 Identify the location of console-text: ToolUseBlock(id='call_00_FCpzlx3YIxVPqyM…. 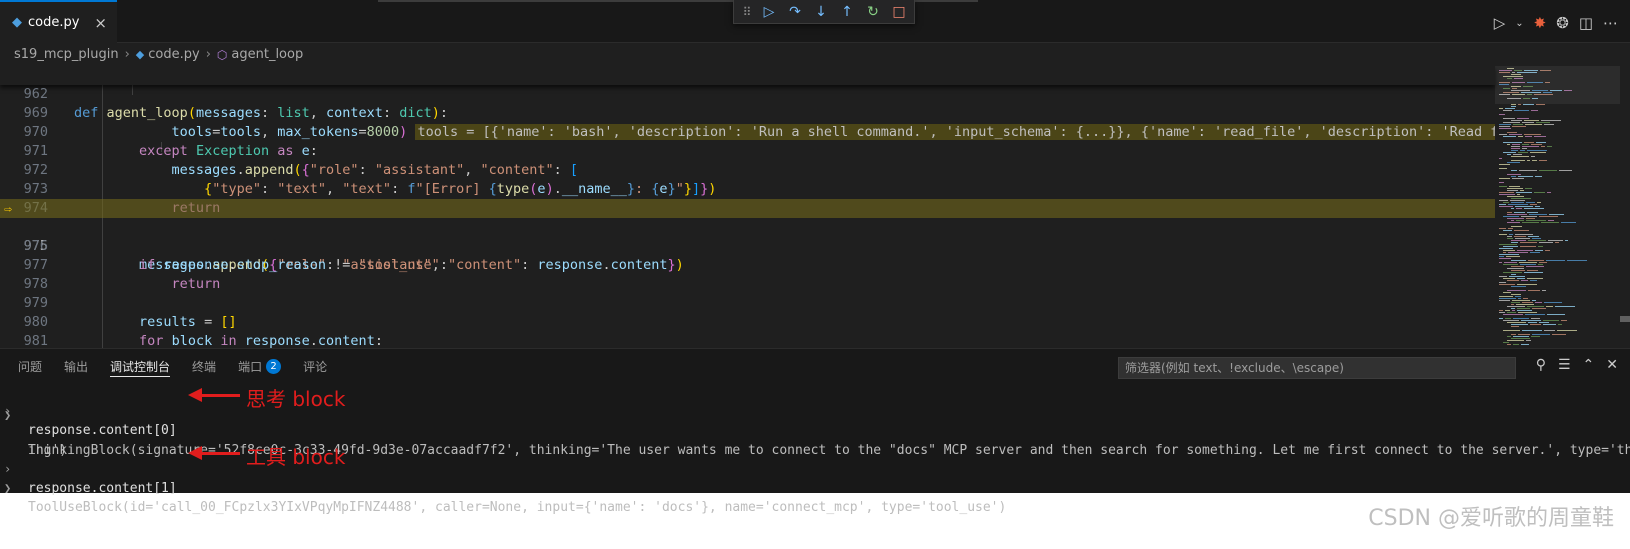
(517, 507).